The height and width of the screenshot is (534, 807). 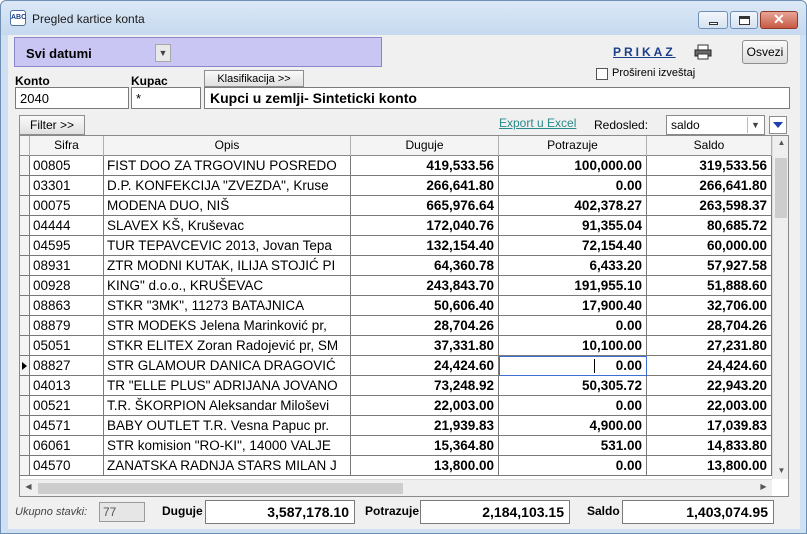 What do you see at coordinates (227, 186) in the screenshot?
I see `cell-opis: D.P. KONFEKCIJA "ZVEZDA", Kruse` at bounding box center [227, 186].